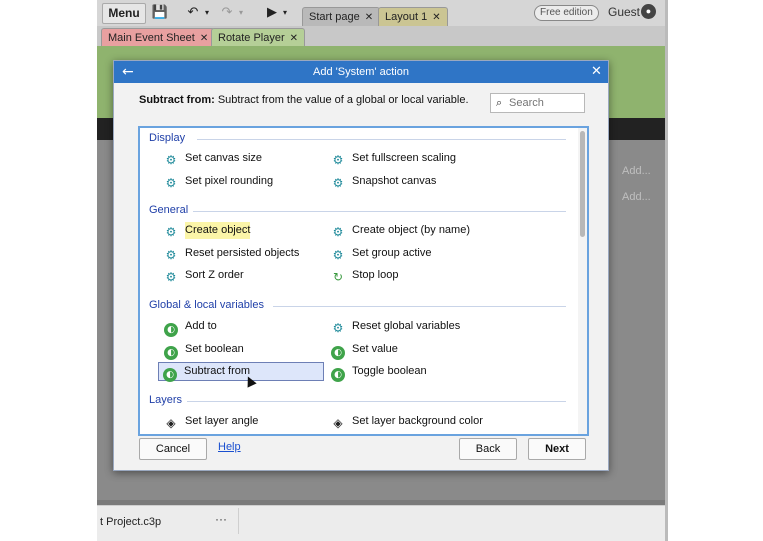 The height and width of the screenshot is (541, 763). I want to click on scrollbar-thumb, so click(582, 184).